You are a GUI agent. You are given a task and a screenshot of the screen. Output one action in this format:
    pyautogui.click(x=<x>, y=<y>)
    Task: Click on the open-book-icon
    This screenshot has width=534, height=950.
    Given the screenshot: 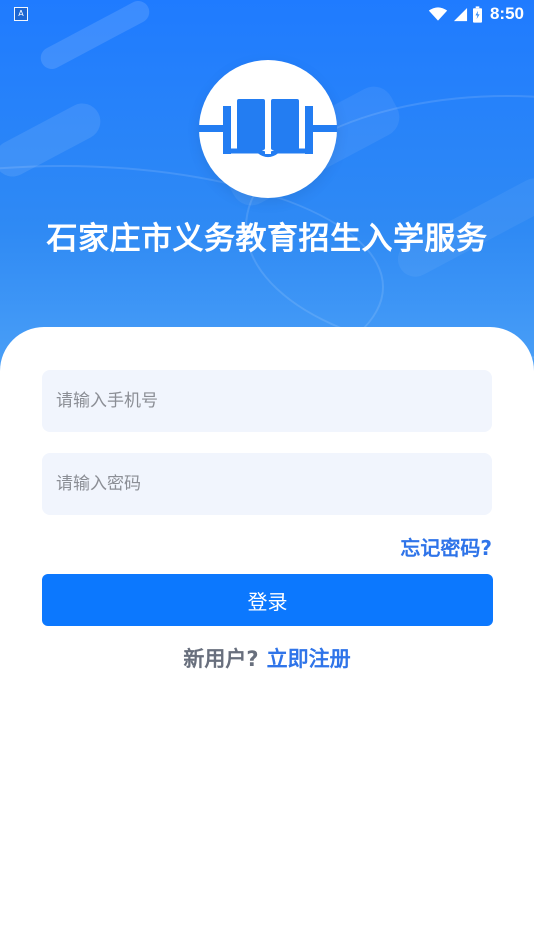 What is the action you would take?
    pyautogui.click(x=268, y=128)
    